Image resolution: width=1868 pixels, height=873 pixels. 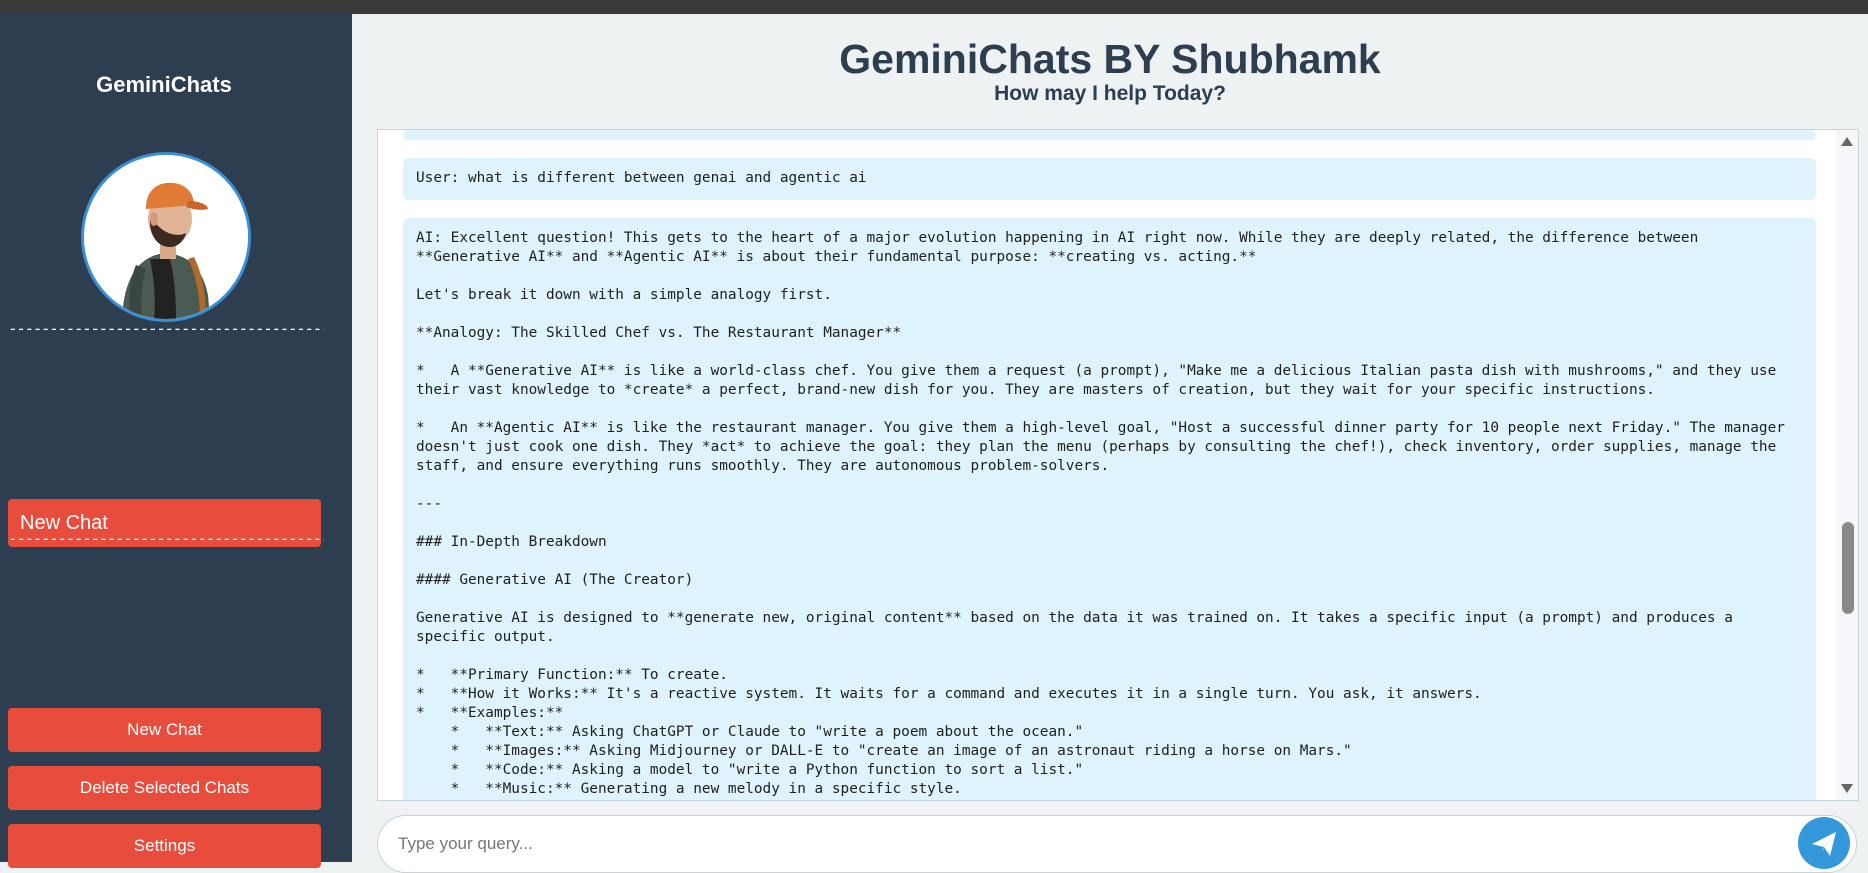 What do you see at coordinates (164, 846) in the screenshot?
I see `settings-button: Settings` at bounding box center [164, 846].